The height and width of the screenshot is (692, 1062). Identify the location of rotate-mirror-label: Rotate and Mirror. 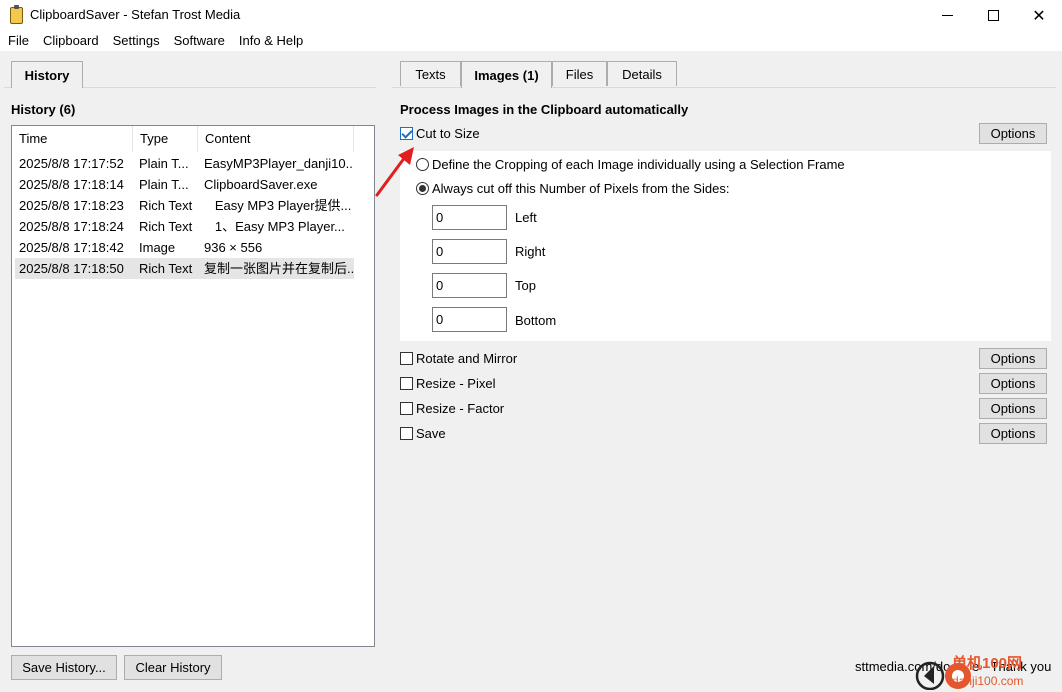
(466, 358).